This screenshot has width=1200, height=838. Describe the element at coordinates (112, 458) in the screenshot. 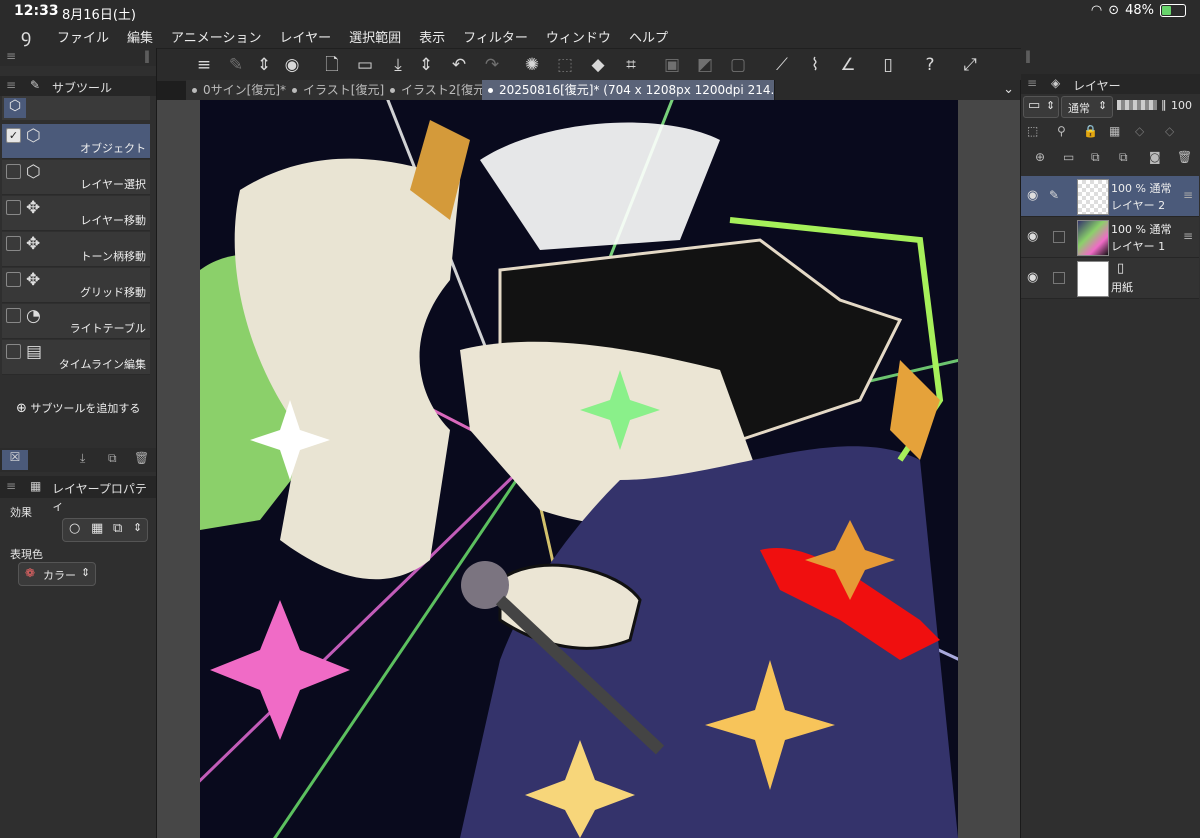

I see `duplicate-icon: ⧉` at that location.